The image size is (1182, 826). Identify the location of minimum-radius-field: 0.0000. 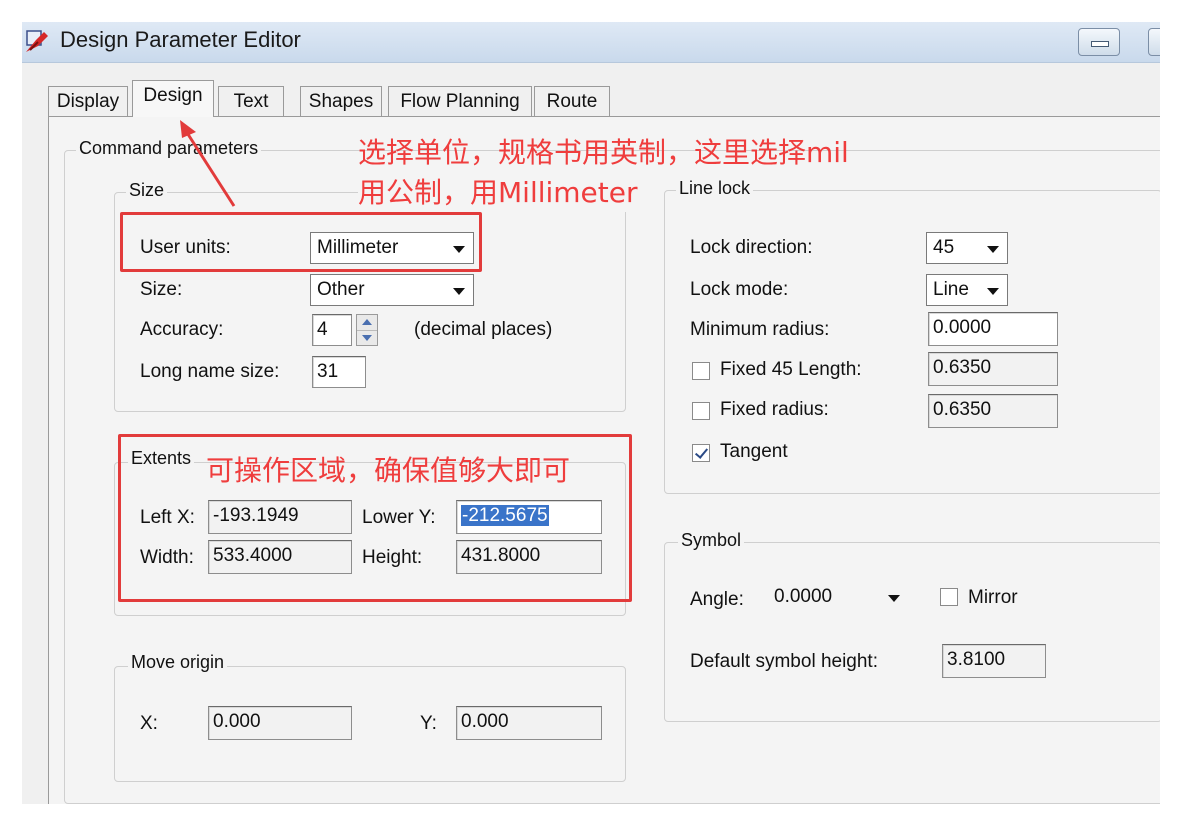
(993, 329).